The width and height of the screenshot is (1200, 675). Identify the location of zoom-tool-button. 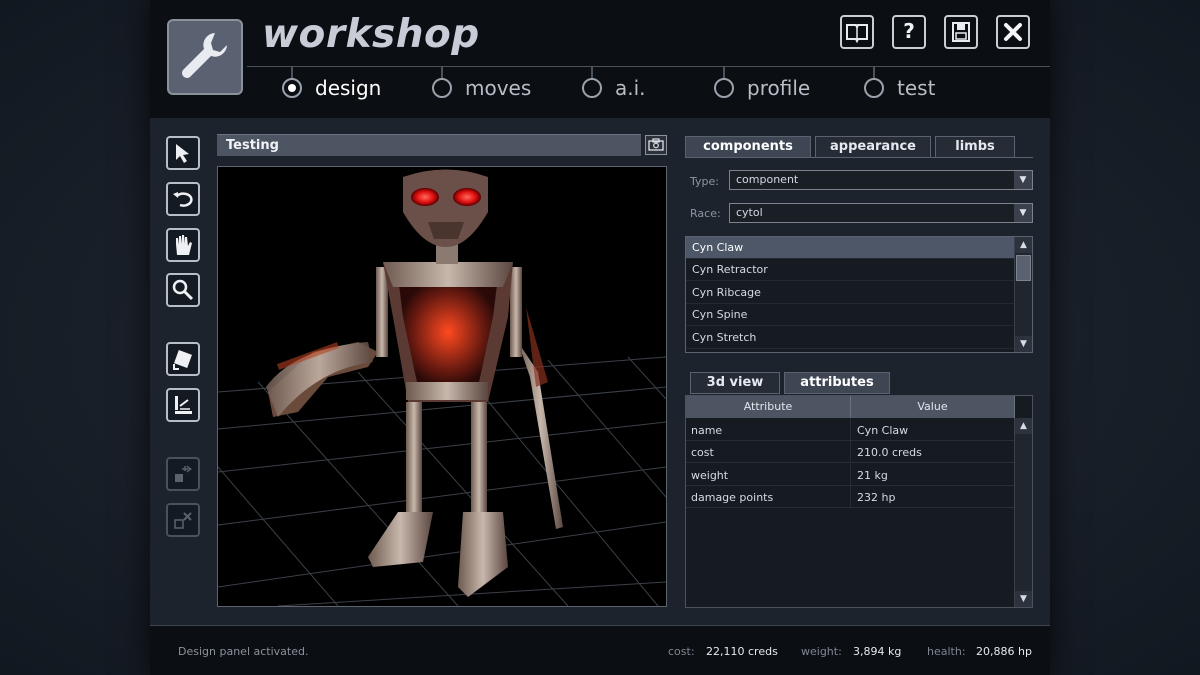
(183, 290).